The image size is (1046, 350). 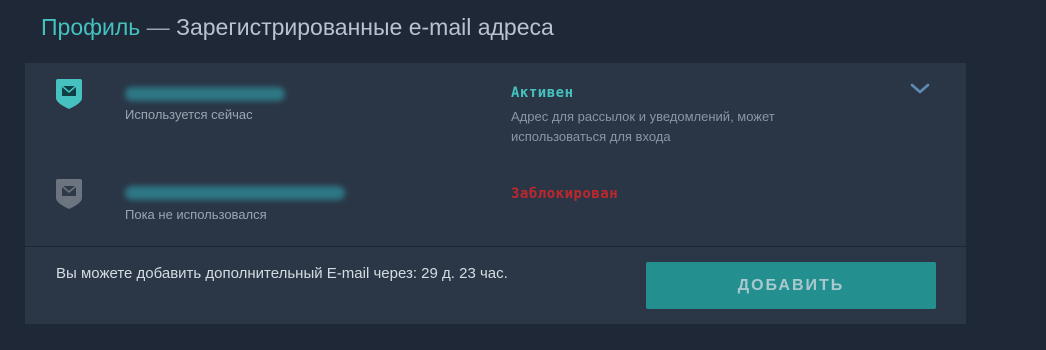 I want to click on page-heading: Зарегистрированные e-mail адреса, so click(x=365, y=27).